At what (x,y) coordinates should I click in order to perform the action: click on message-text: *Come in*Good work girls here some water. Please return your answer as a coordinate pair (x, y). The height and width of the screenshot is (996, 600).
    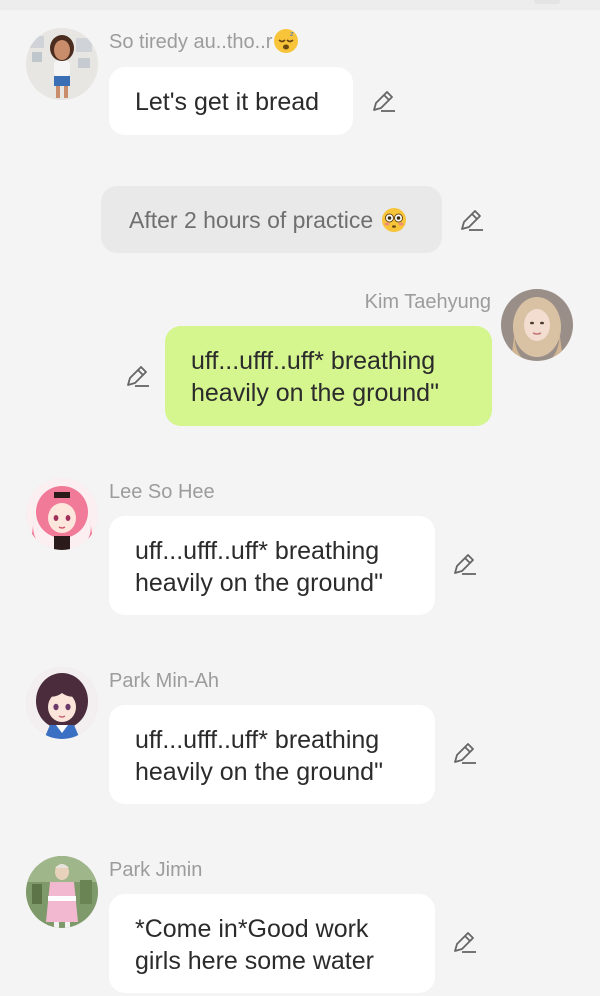
    Looking at the image, I should click on (254, 945).